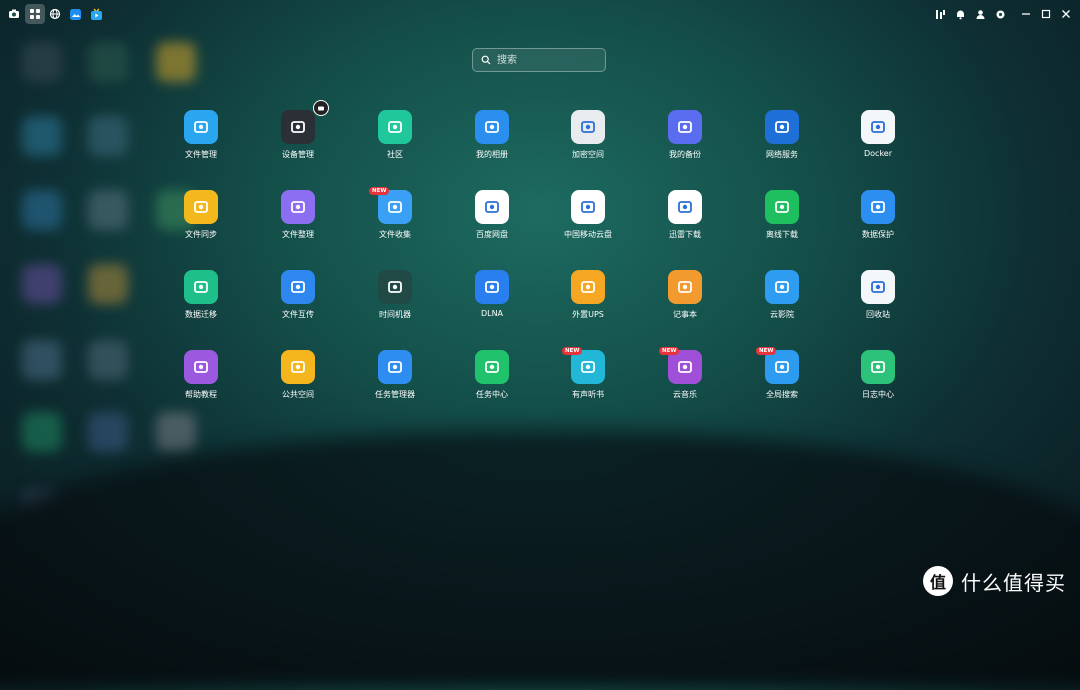 The width and height of the screenshot is (1080, 690). I want to click on app-inbox: NEW 文件收集, so click(395, 213).